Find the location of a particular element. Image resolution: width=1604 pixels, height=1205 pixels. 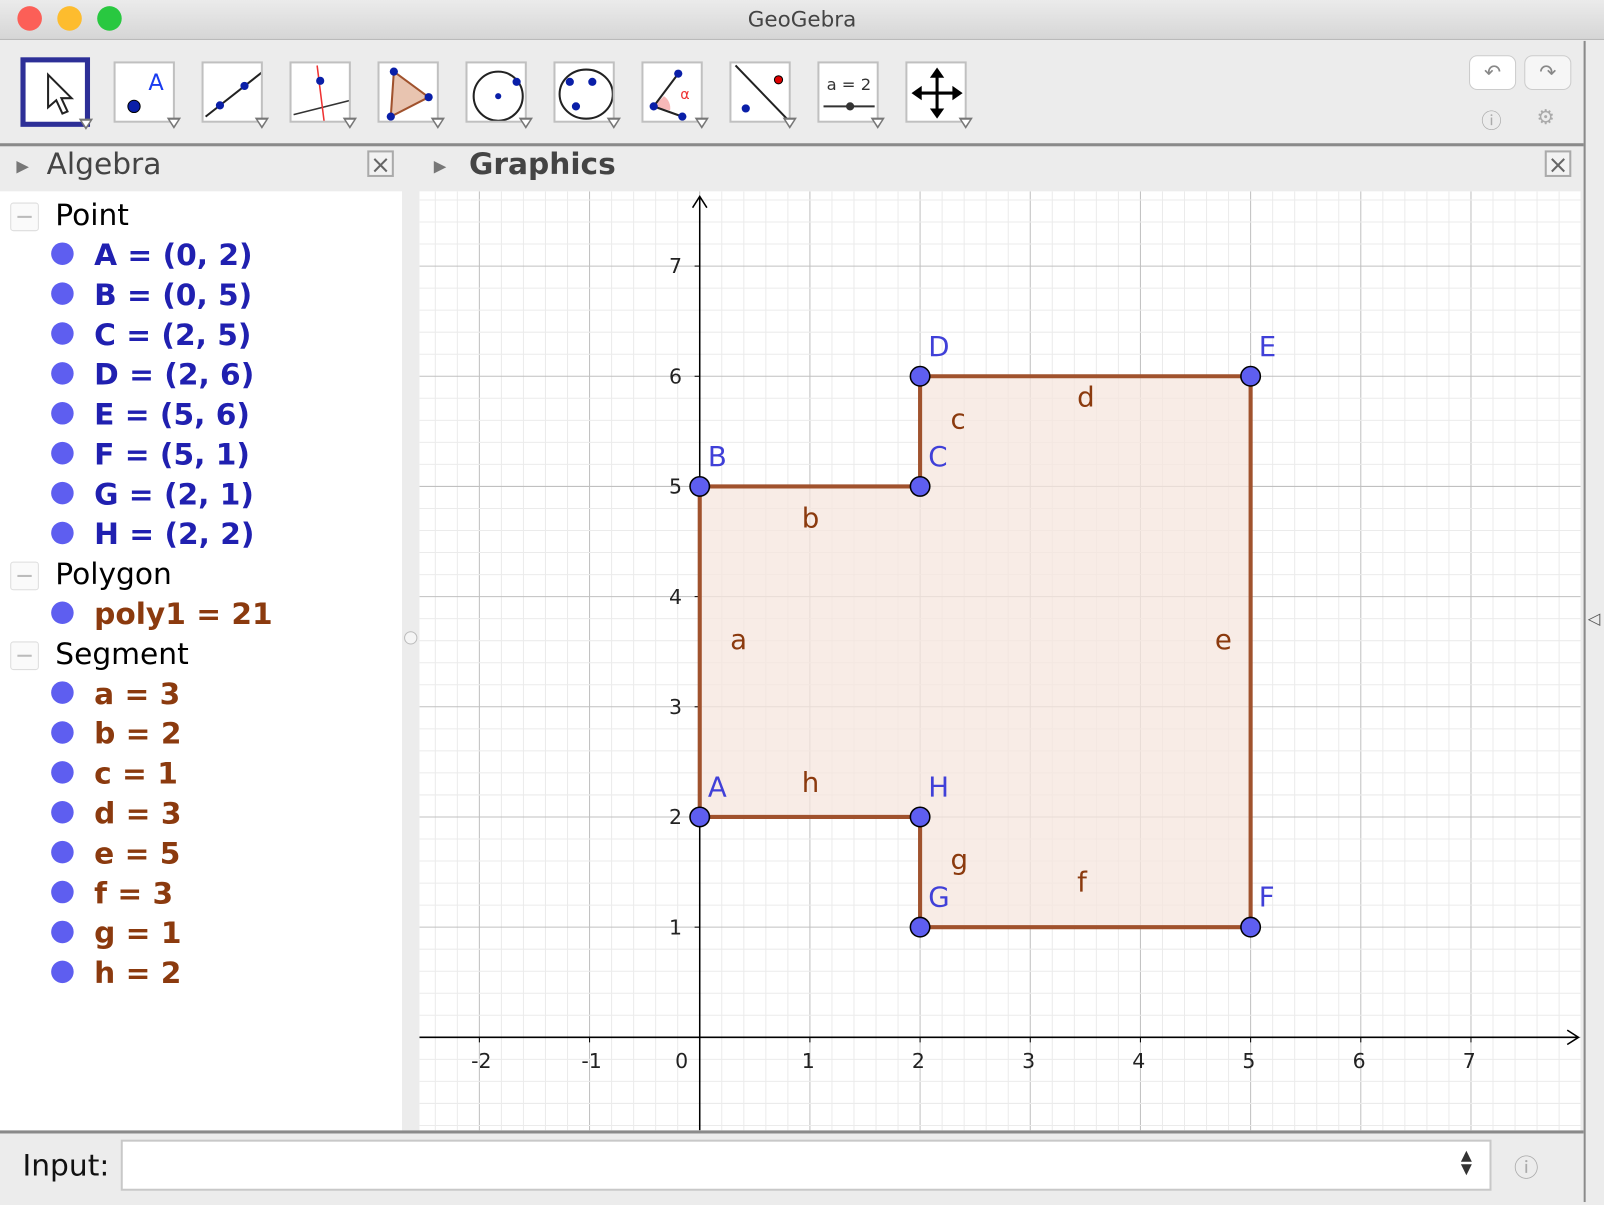

undo-button: ↶ is located at coordinates (1493, 73).